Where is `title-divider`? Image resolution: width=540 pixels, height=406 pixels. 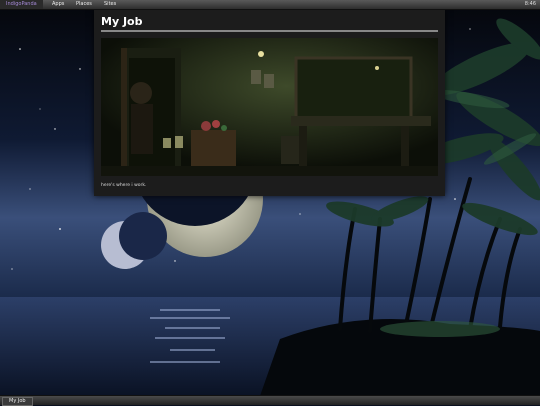
title-divider is located at coordinates (269, 31).